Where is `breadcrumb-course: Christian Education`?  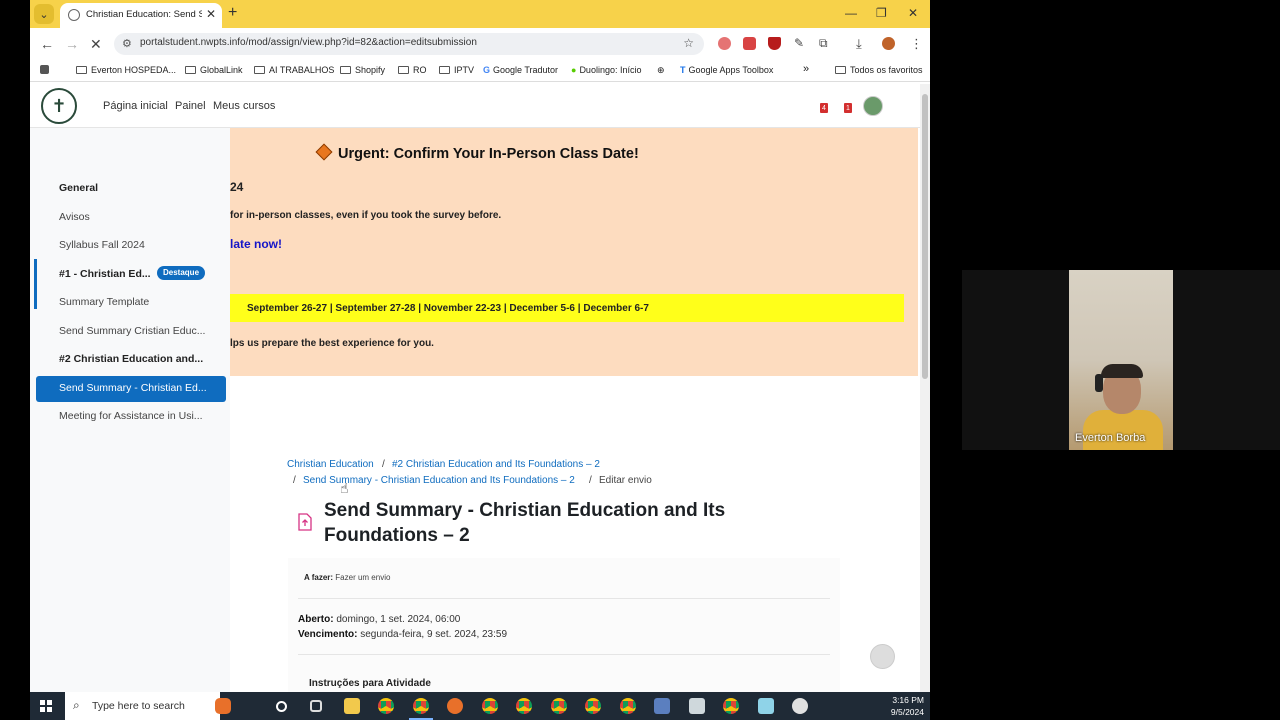 breadcrumb-course: Christian Education is located at coordinates (330, 464).